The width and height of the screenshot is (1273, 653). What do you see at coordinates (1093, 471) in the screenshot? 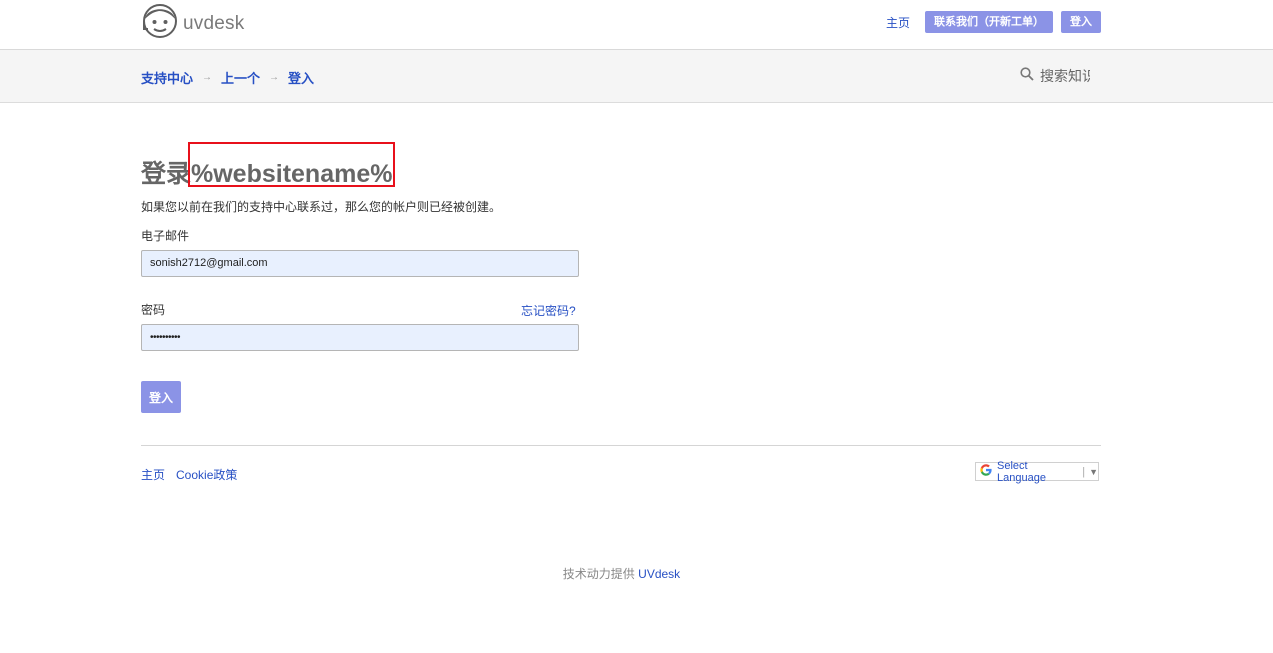
I see `dropdown-arrow-icon: ▼` at bounding box center [1093, 471].